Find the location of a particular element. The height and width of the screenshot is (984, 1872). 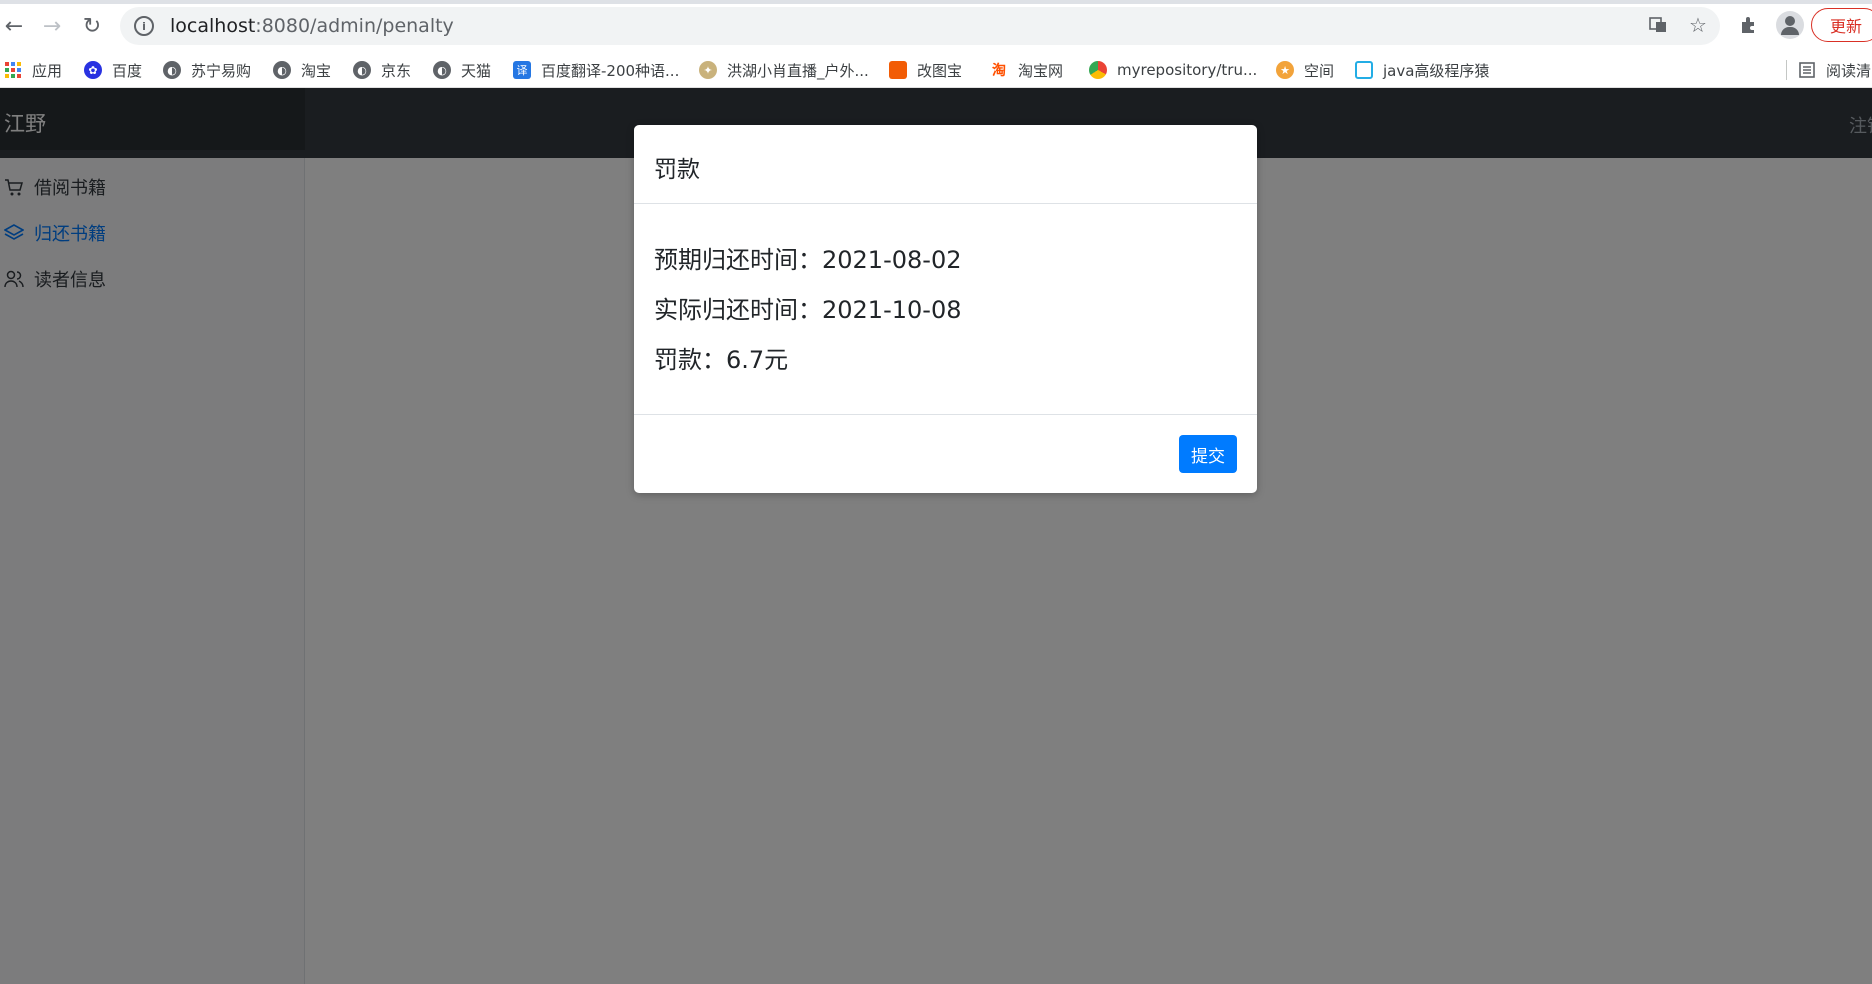

back-button: ← is located at coordinates (14, 26).